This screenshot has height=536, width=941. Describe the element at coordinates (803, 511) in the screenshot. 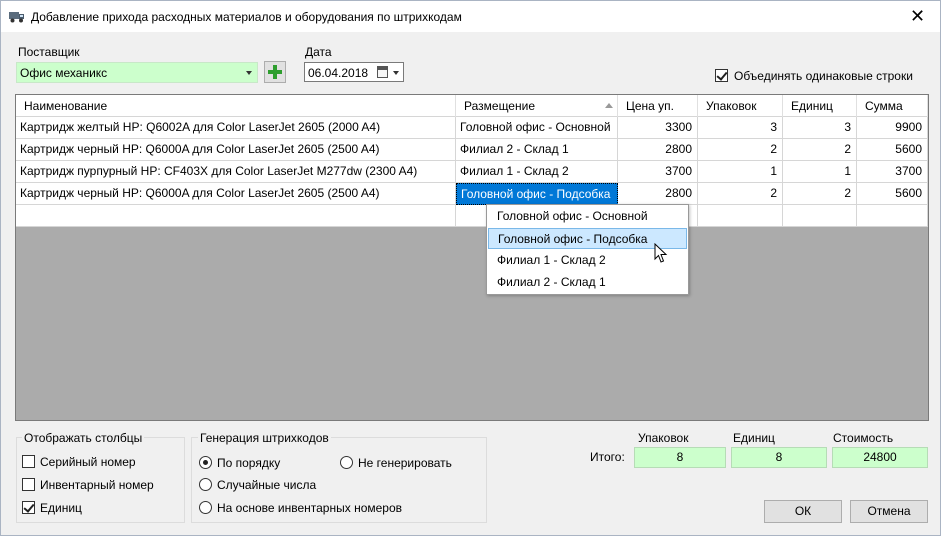

I see `ok-button: ОК` at that location.